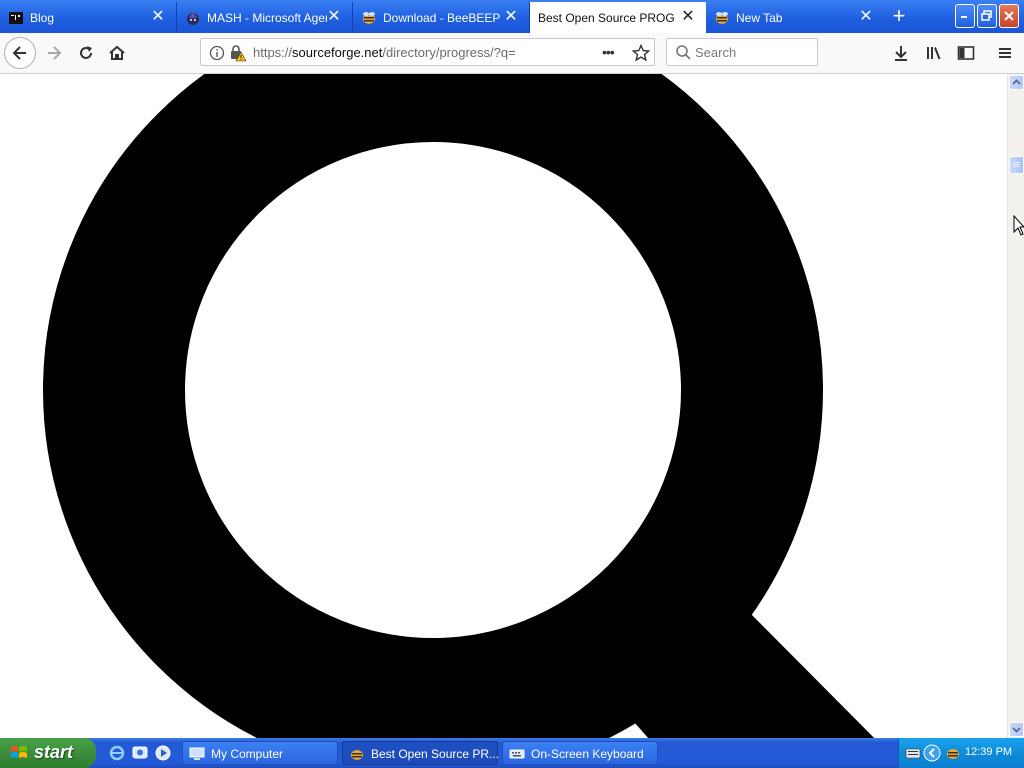 This screenshot has height=768, width=1024. I want to click on arrow-left-icon, so click(19, 53).